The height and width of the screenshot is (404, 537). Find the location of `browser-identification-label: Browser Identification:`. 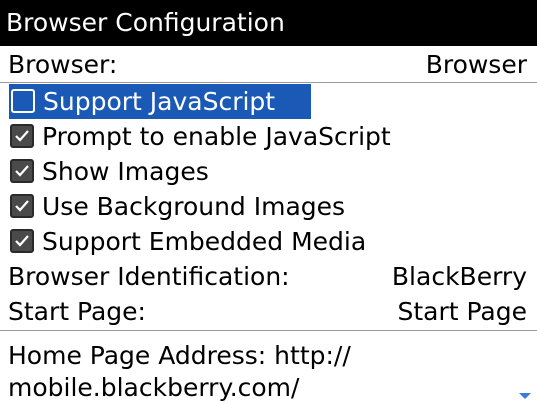

browser-identification-label: Browser Identification: is located at coordinates (149, 276).